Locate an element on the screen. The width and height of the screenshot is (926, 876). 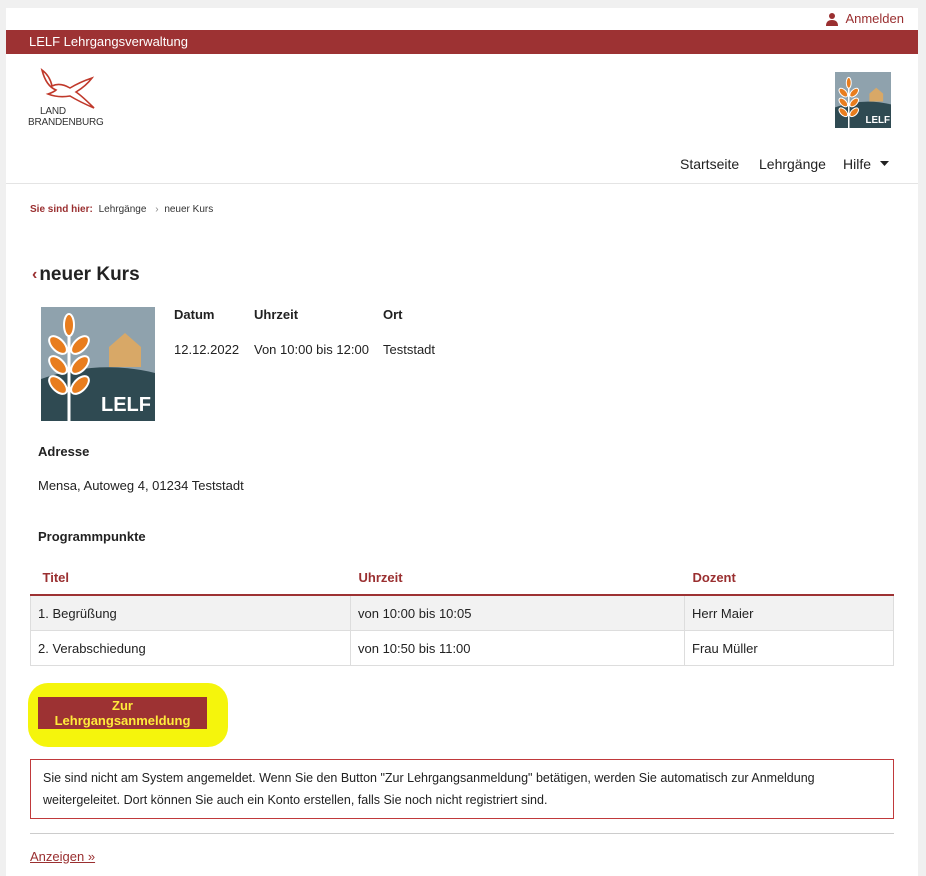
column-header-dozent: Dozent is located at coordinates (789, 578).